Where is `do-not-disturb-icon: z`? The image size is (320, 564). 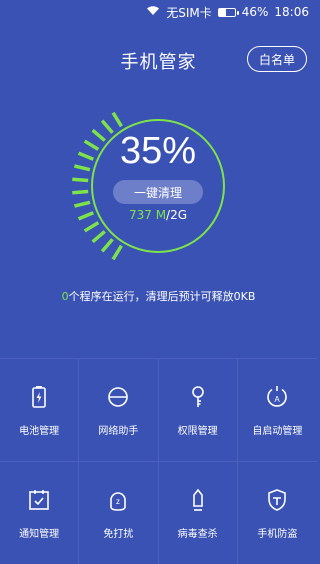
do-not-disturb-icon: z is located at coordinates (118, 501).